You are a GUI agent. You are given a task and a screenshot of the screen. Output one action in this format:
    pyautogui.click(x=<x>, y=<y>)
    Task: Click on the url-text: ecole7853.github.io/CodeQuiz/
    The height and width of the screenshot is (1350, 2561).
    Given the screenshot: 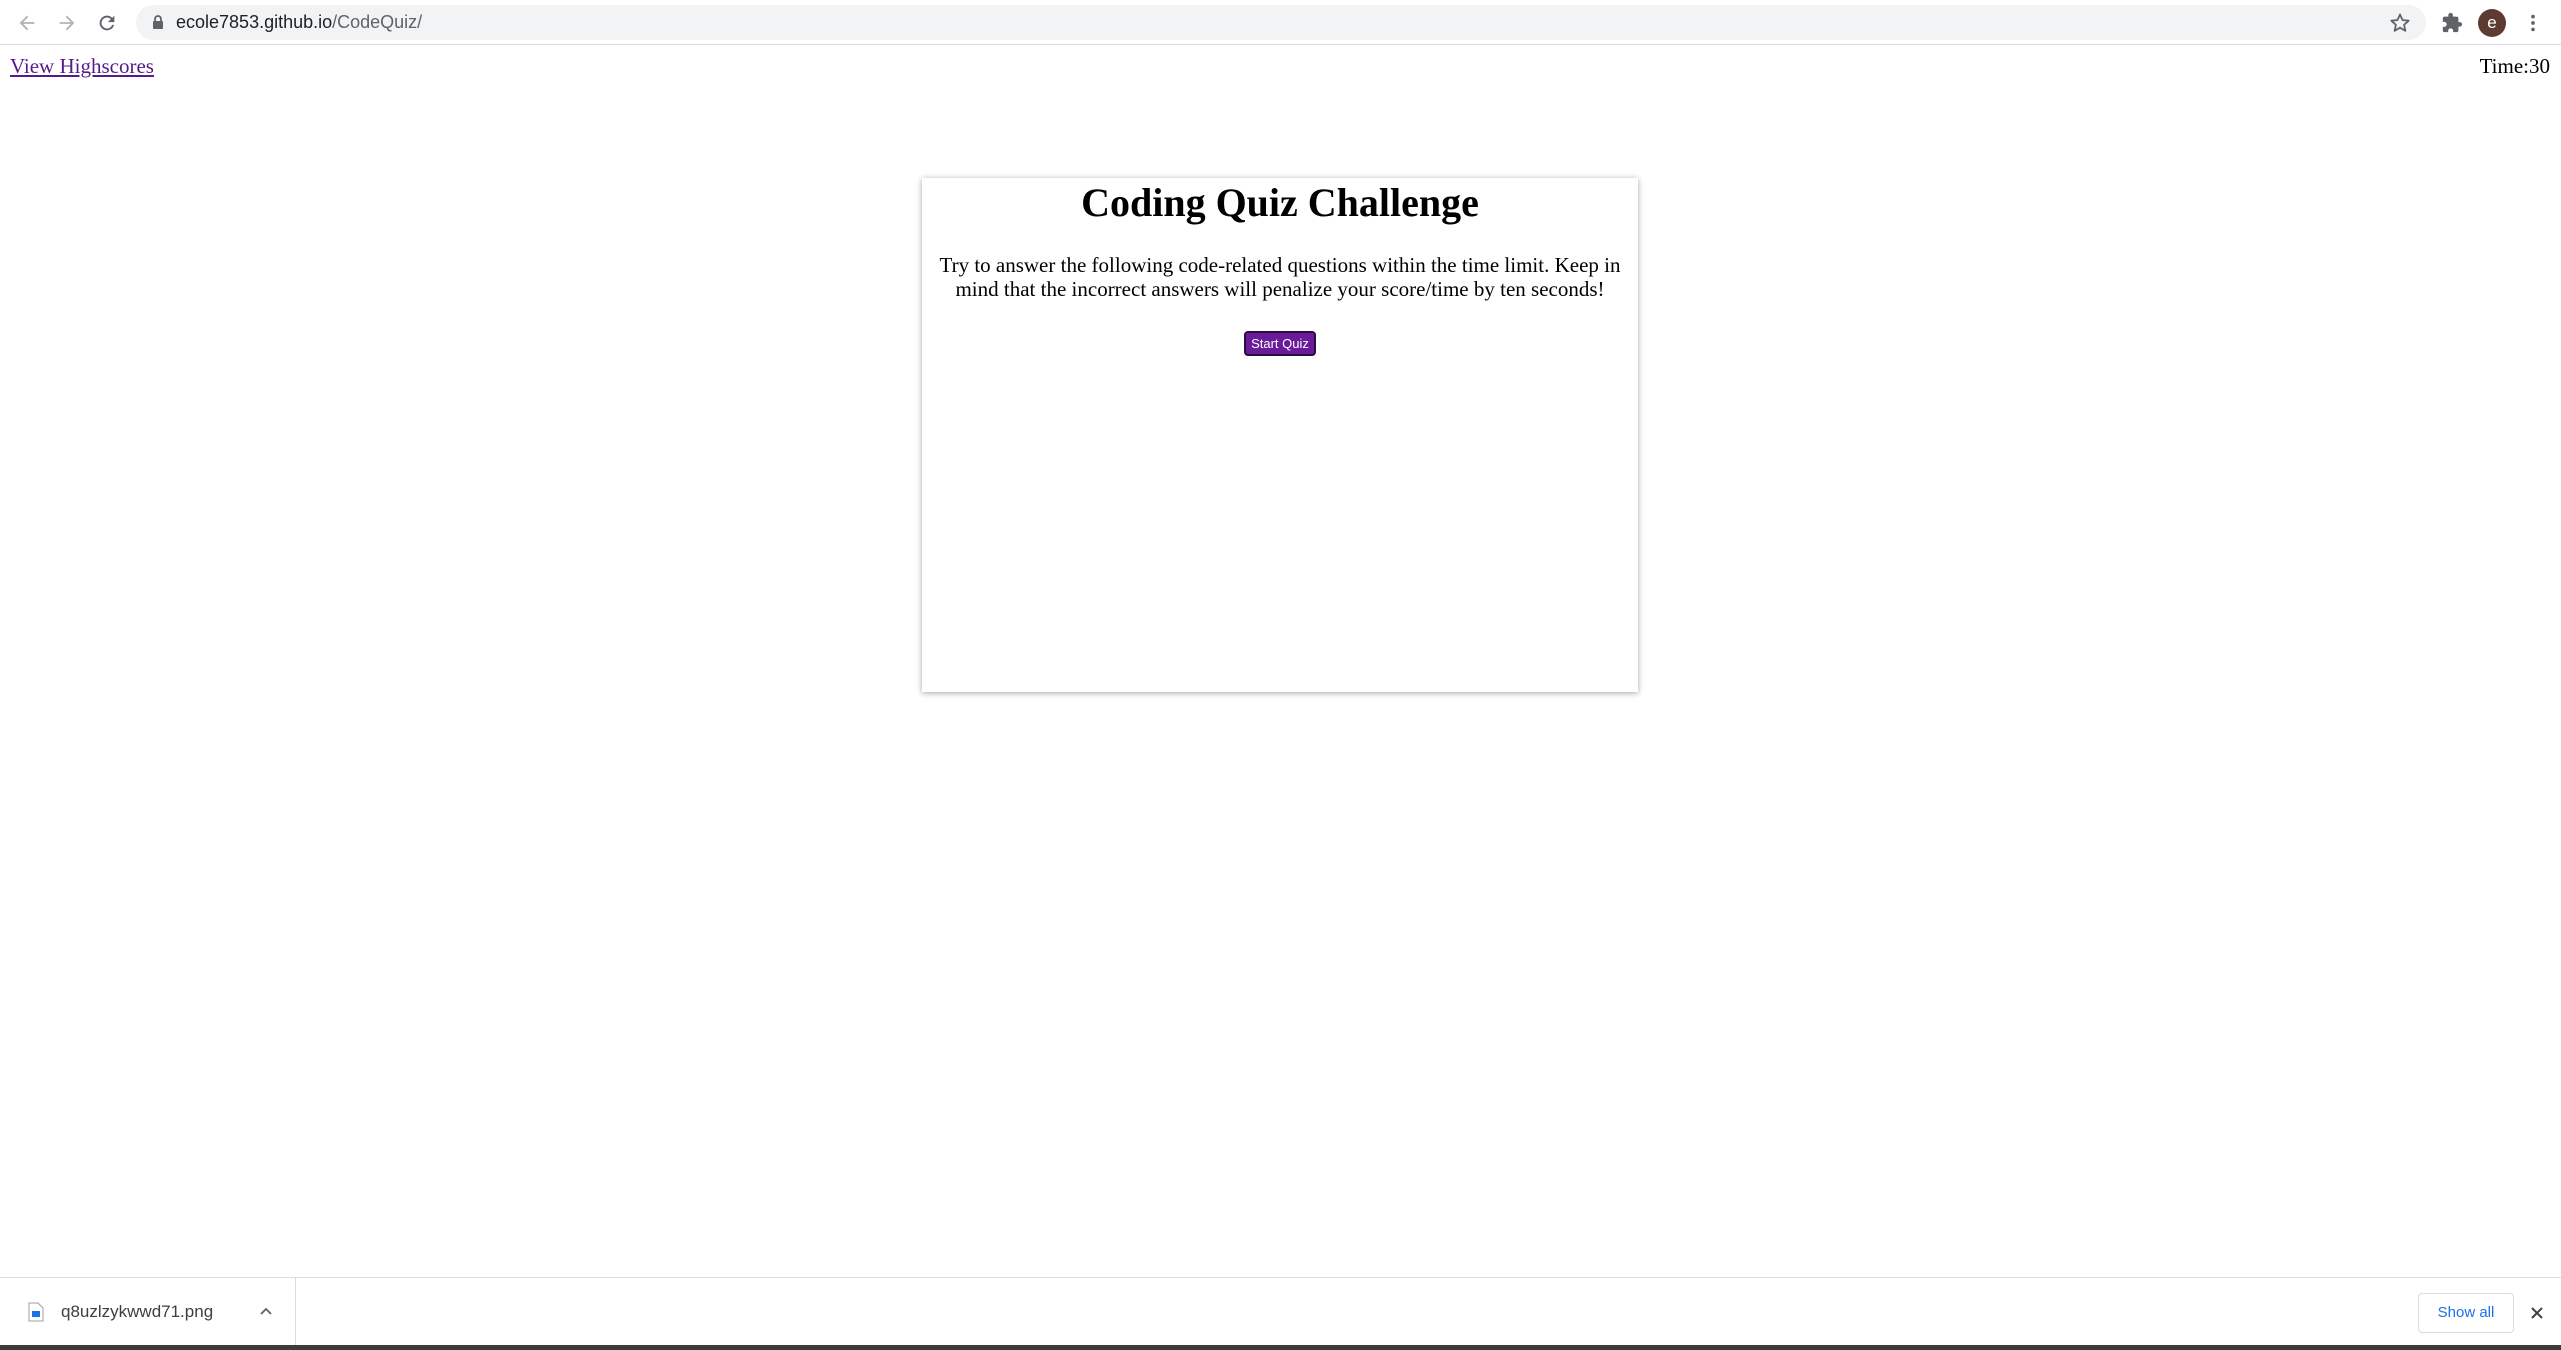 What is the action you would take?
    pyautogui.click(x=299, y=22)
    